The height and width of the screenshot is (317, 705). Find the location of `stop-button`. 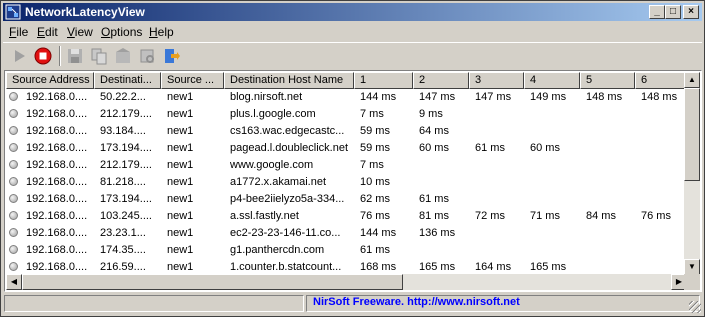

stop-button is located at coordinates (43, 56).